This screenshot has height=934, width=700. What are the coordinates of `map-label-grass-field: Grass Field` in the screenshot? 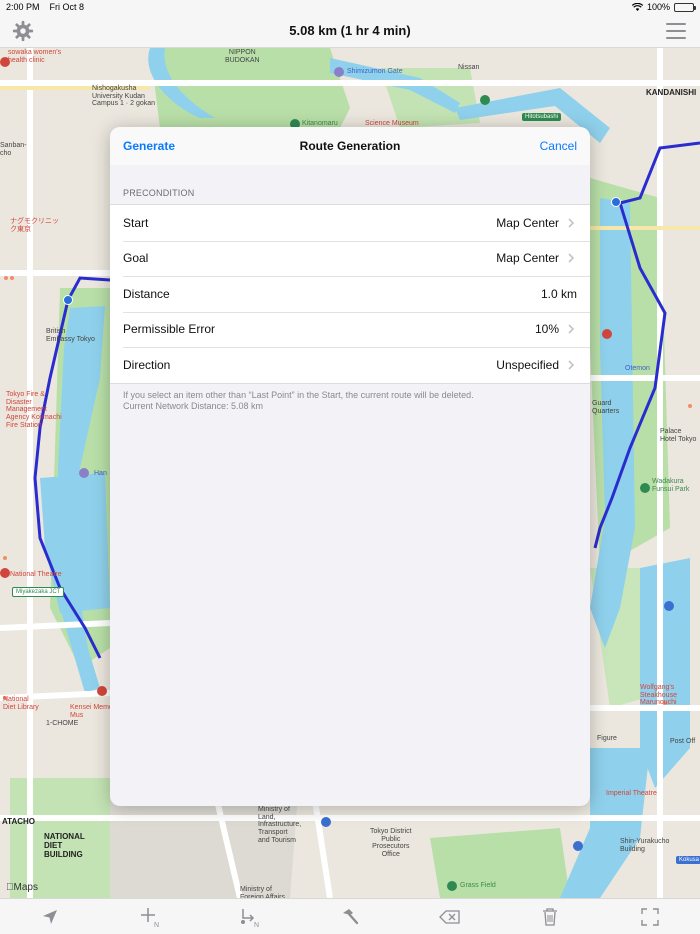 It's located at (478, 885).